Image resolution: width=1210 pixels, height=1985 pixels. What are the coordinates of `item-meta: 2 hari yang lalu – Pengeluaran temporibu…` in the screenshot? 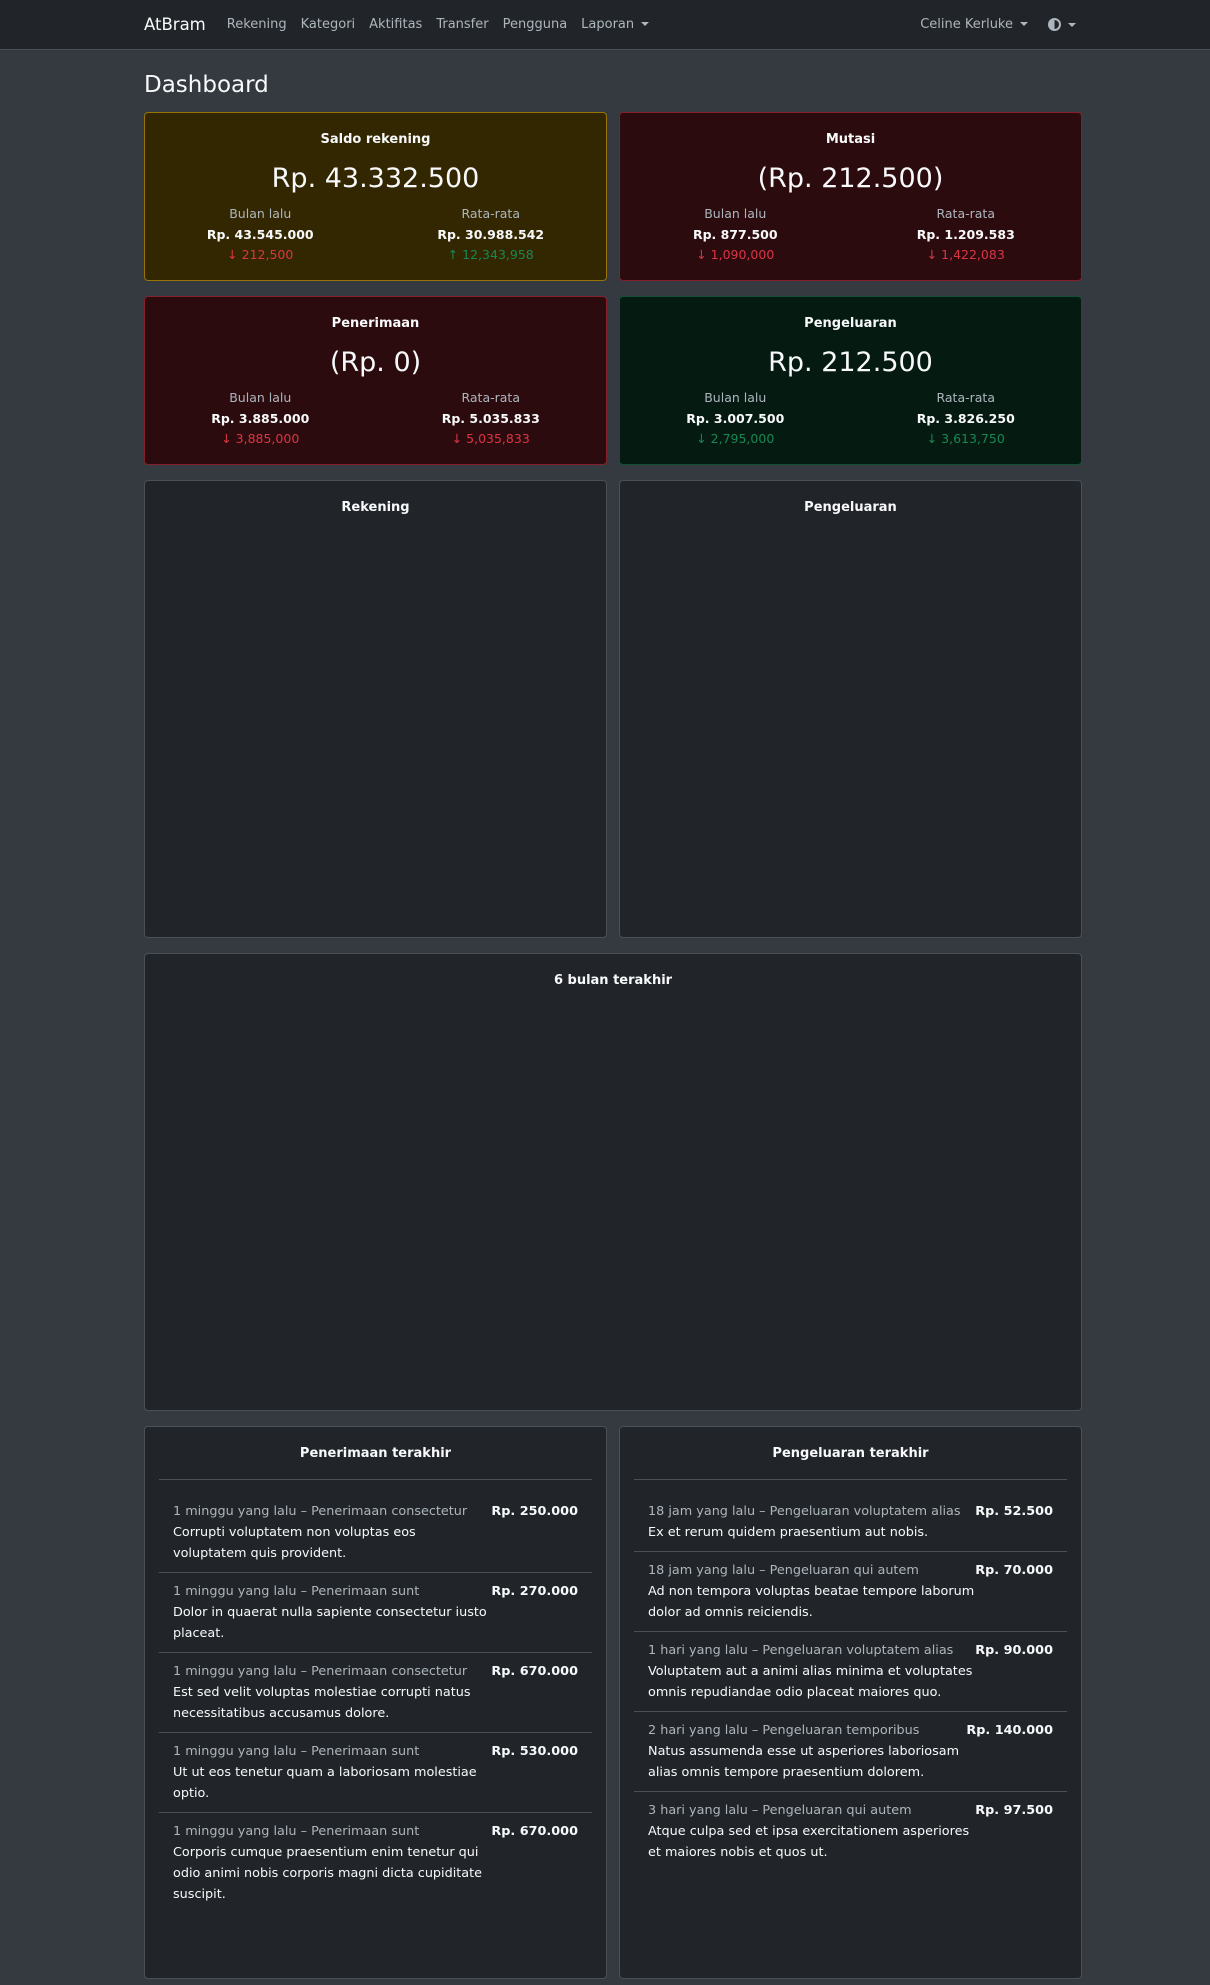 It's located at (784, 1730).